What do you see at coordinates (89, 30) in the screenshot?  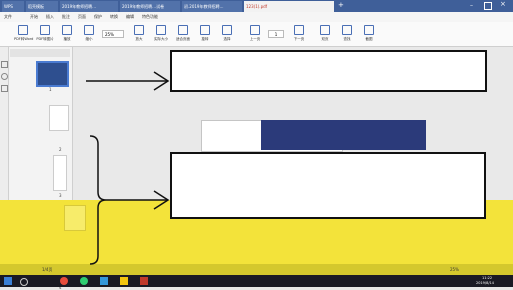 I see `zoom-out-icon` at bounding box center [89, 30].